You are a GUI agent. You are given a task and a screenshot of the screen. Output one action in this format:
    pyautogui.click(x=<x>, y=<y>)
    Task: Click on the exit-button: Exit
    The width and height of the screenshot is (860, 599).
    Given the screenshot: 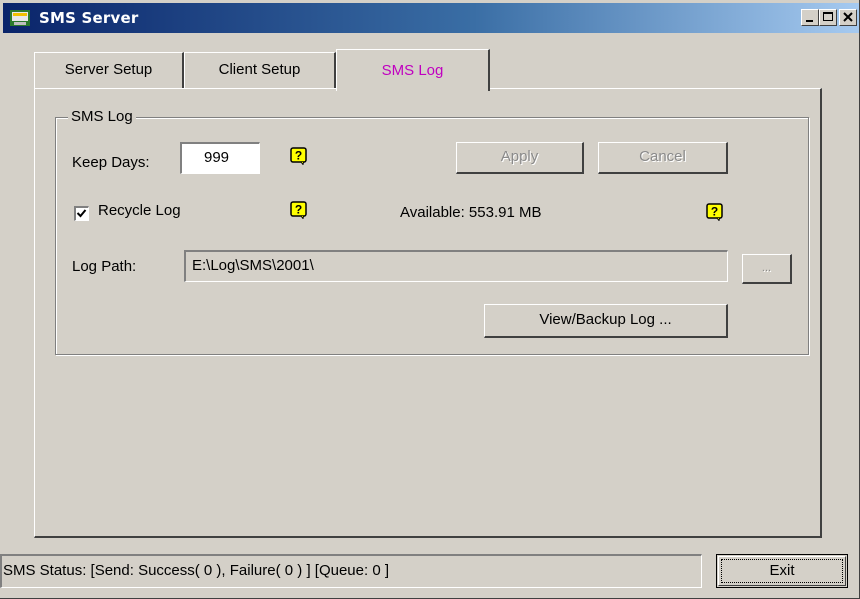 What is the action you would take?
    pyautogui.click(x=782, y=571)
    